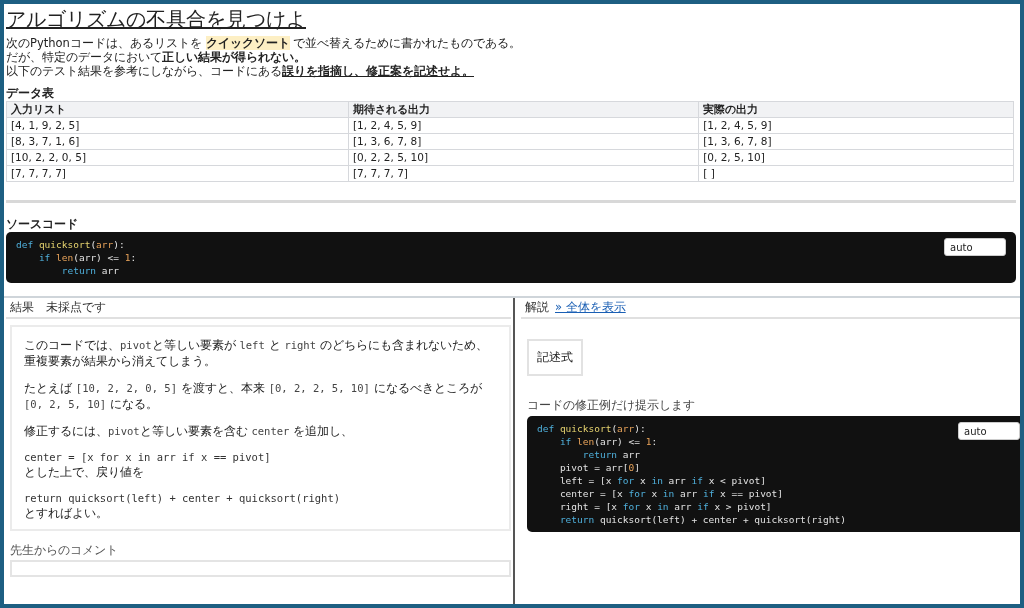 The width and height of the screenshot is (1024, 608). Describe the element at coordinates (523, 109) in the screenshot. I see `column-header: 期待される出力` at that location.